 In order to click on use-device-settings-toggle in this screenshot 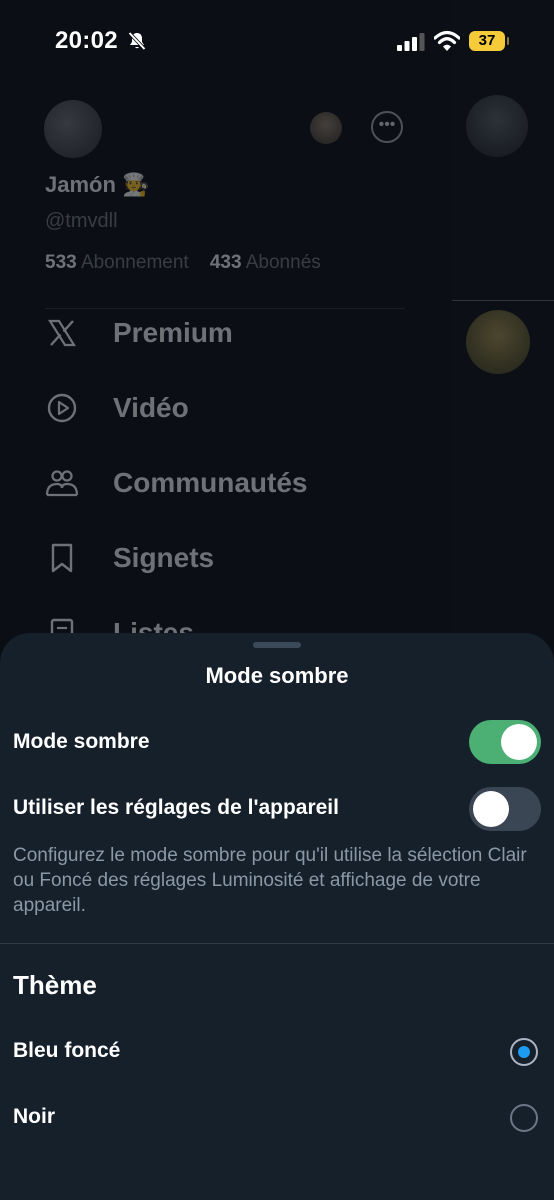, I will do `click(505, 809)`.